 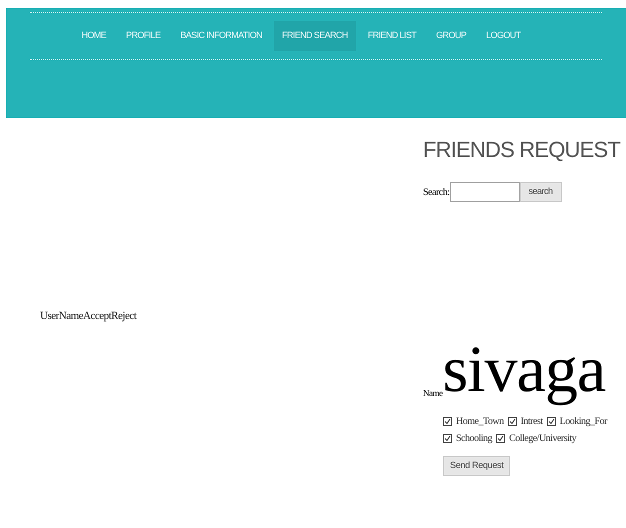 I want to click on nav-link: PROFILE, so click(x=143, y=35).